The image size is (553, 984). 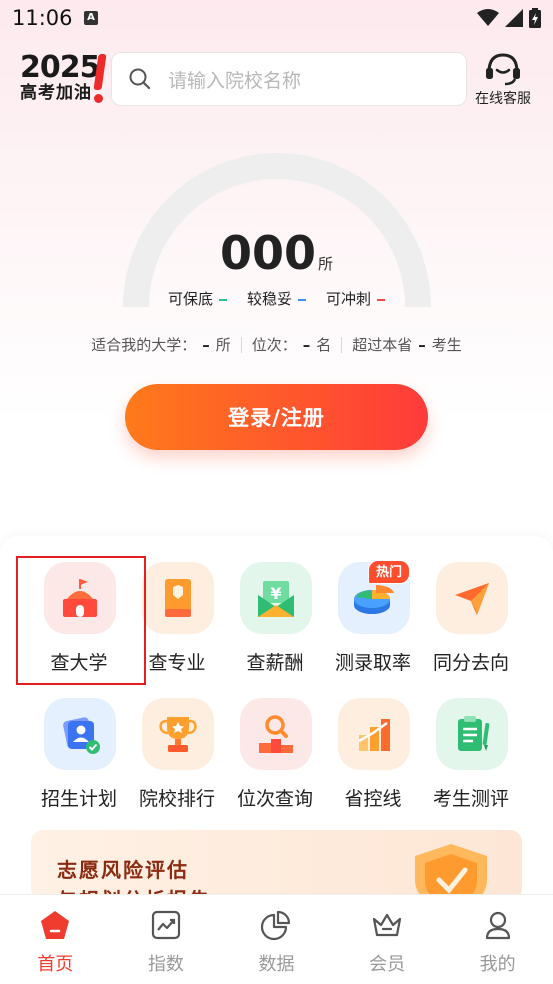 I want to click on feature-enrollment-plan: 招生计划, so click(x=79, y=758).